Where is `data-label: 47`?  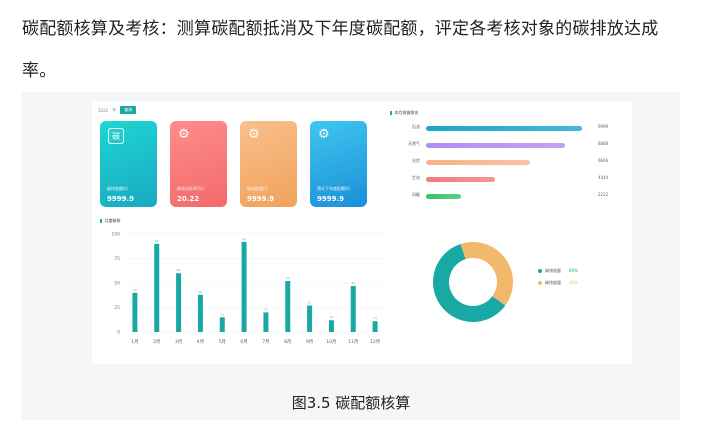 data-label: 47 is located at coordinates (353, 283).